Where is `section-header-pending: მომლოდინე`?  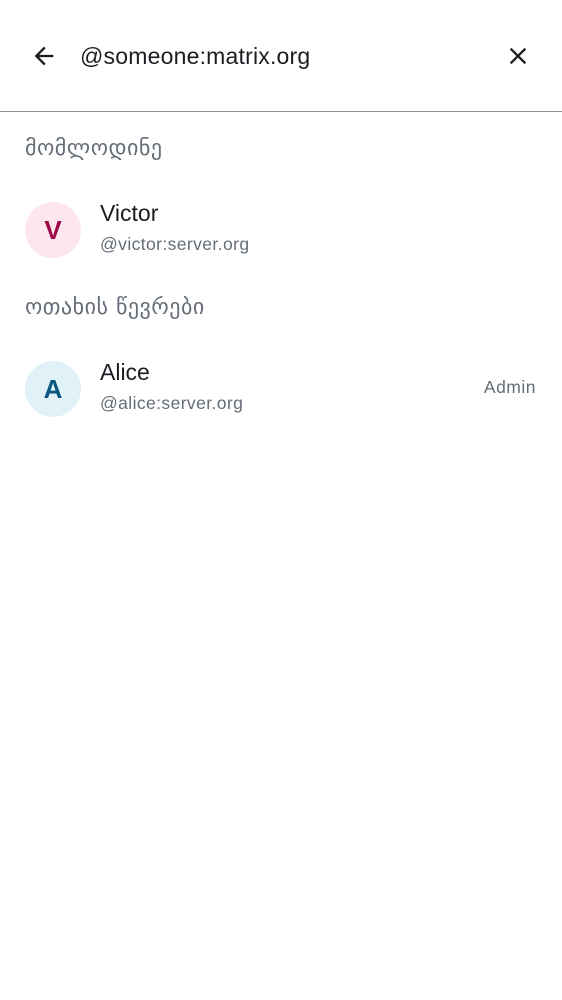
section-header-pending: მომლოდინე is located at coordinates (94, 148).